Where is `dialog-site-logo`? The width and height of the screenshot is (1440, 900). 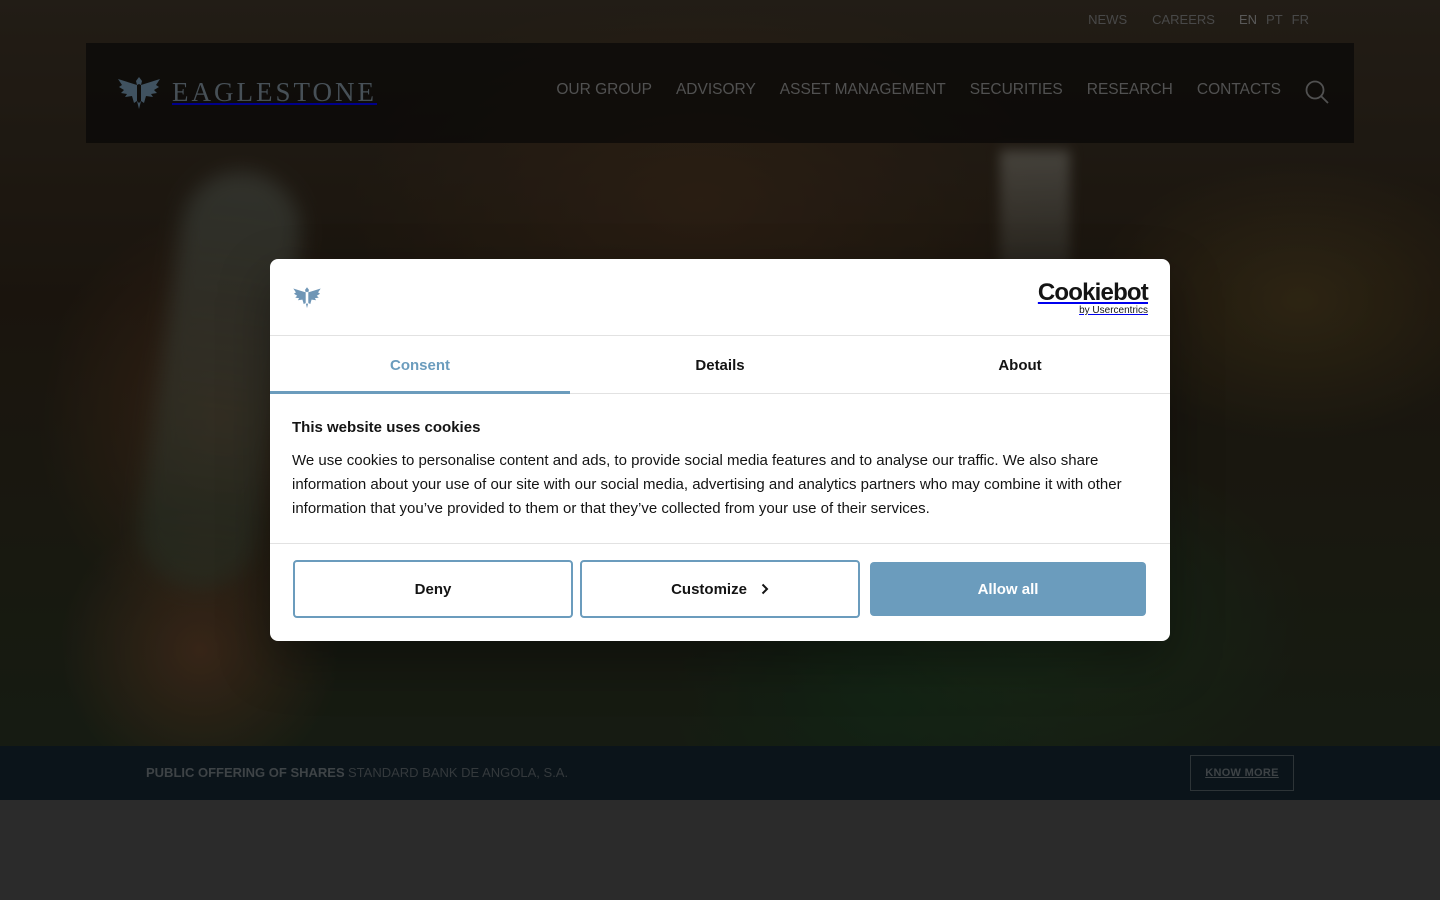
dialog-site-logo is located at coordinates (307, 299).